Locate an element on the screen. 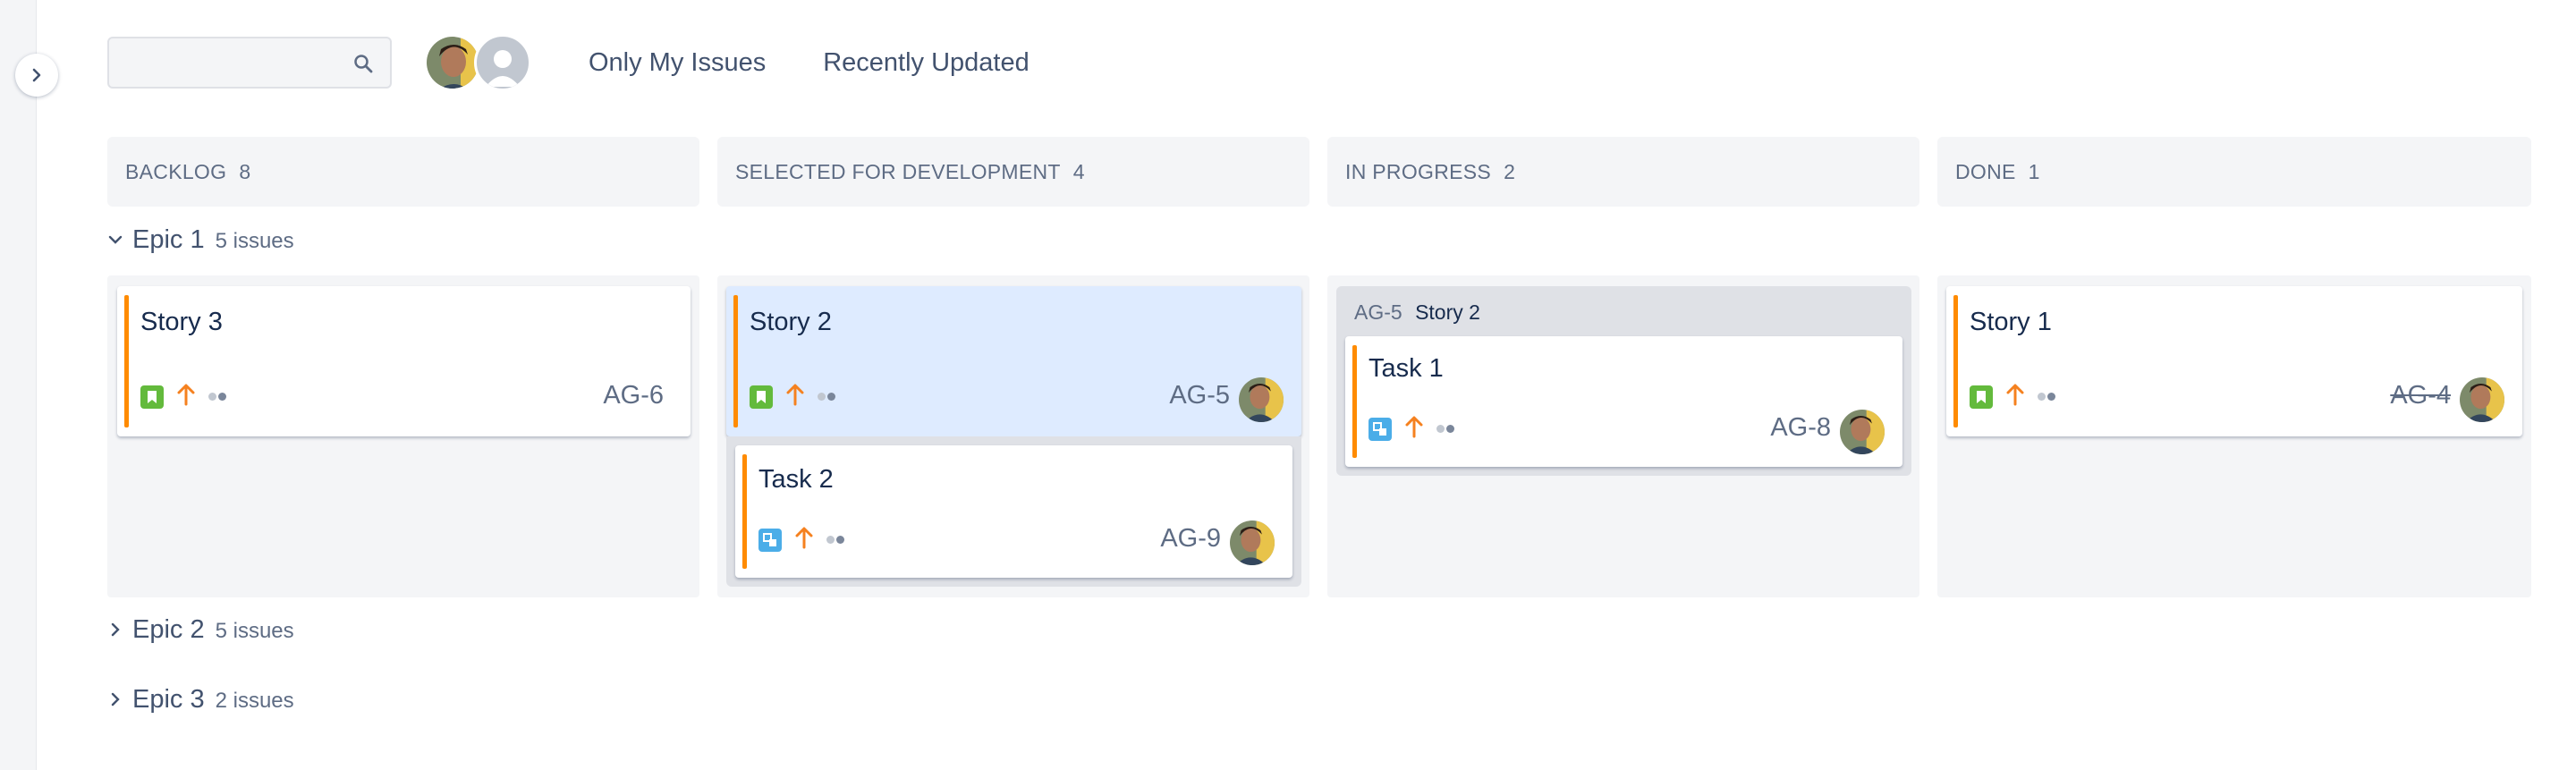  issue-key: AG-4 is located at coordinates (2420, 395).